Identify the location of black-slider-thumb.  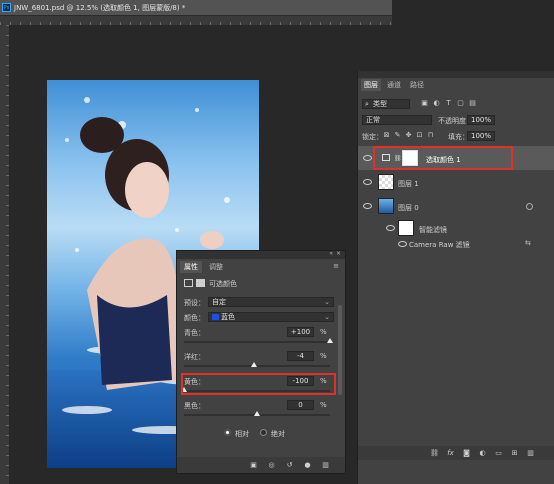
(257, 413).